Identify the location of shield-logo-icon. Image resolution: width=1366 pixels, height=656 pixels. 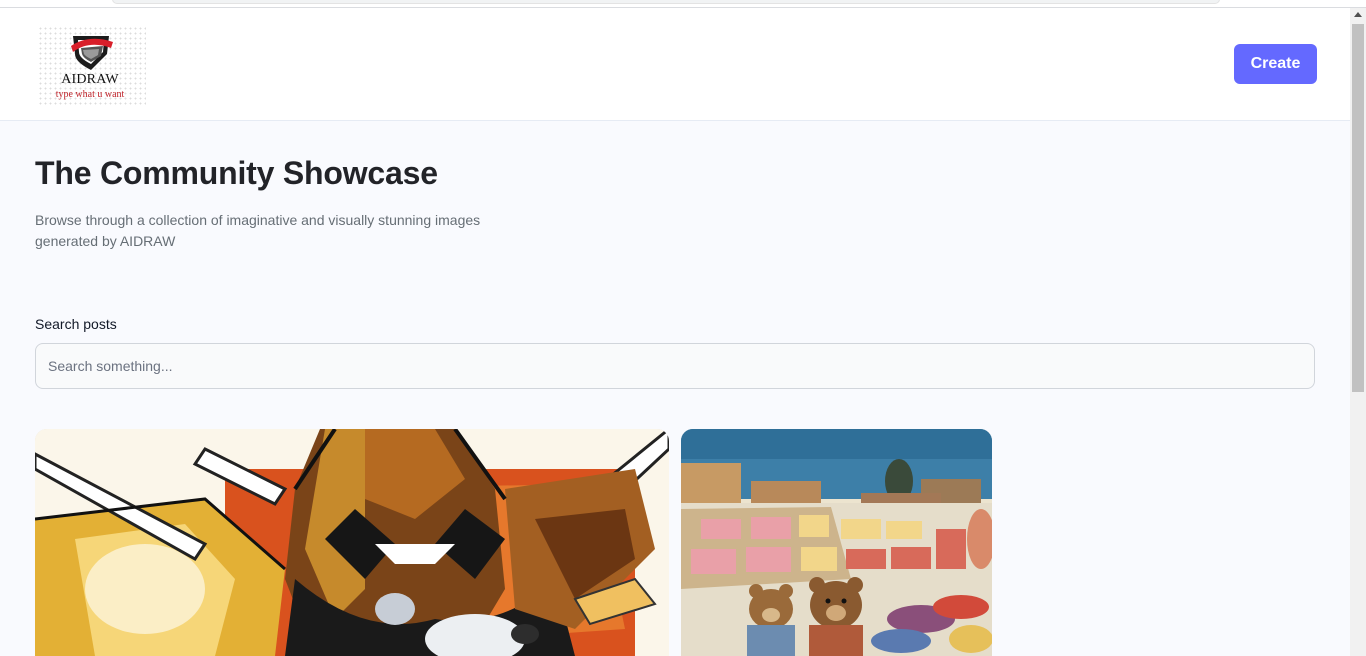
(92, 53).